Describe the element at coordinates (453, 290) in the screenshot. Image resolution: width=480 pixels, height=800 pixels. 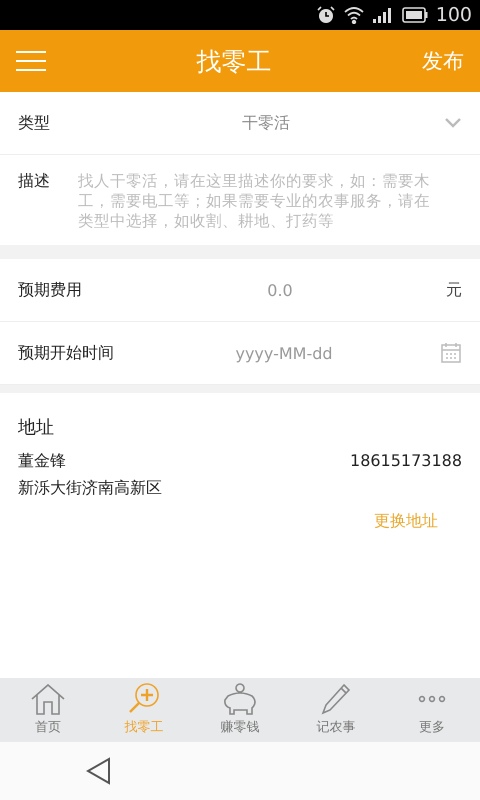
I see `unit-label: 元` at that location.